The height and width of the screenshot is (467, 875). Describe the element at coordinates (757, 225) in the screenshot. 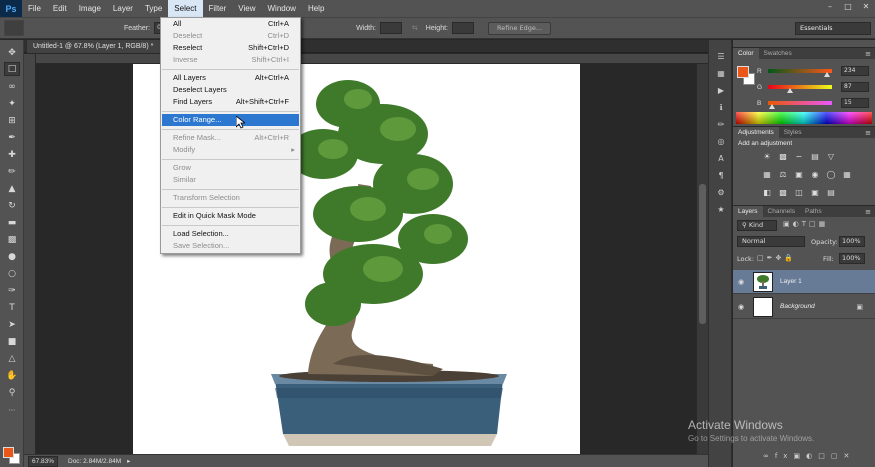

I see `layer-filter-kind: ⚲ Kind` at that location.